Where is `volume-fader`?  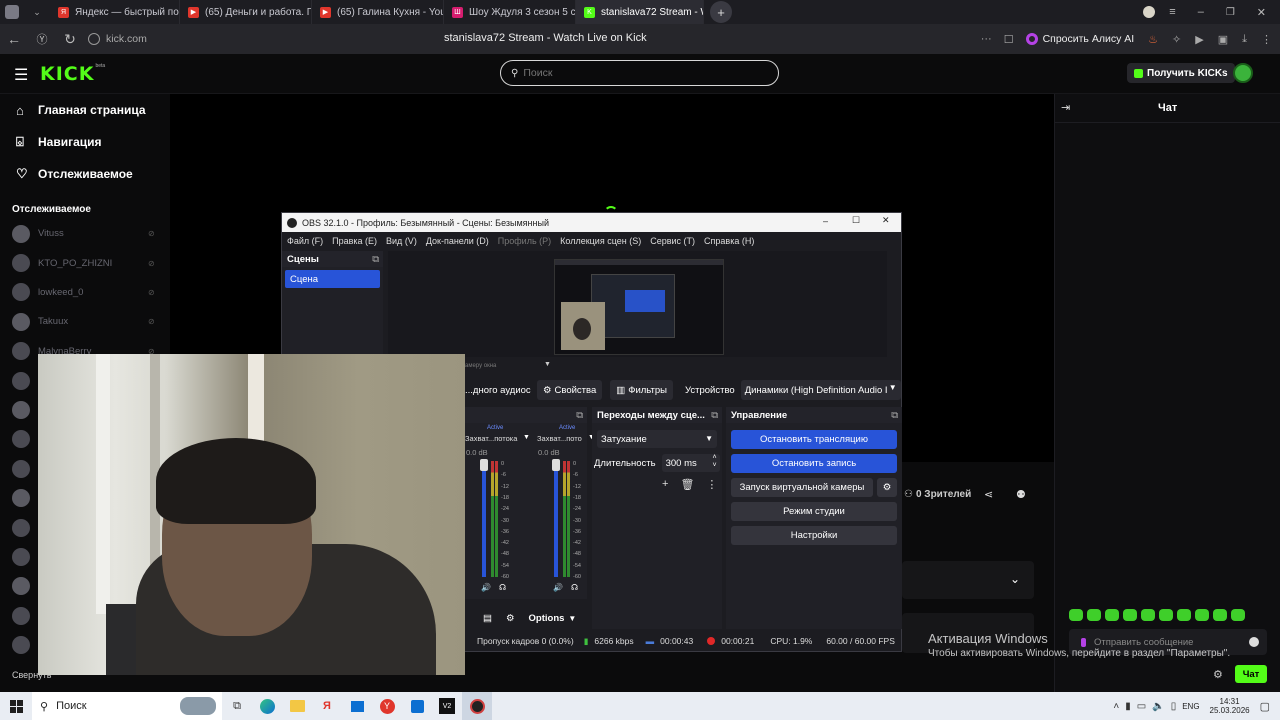 volume-fader is located at coordinates (484, 518).